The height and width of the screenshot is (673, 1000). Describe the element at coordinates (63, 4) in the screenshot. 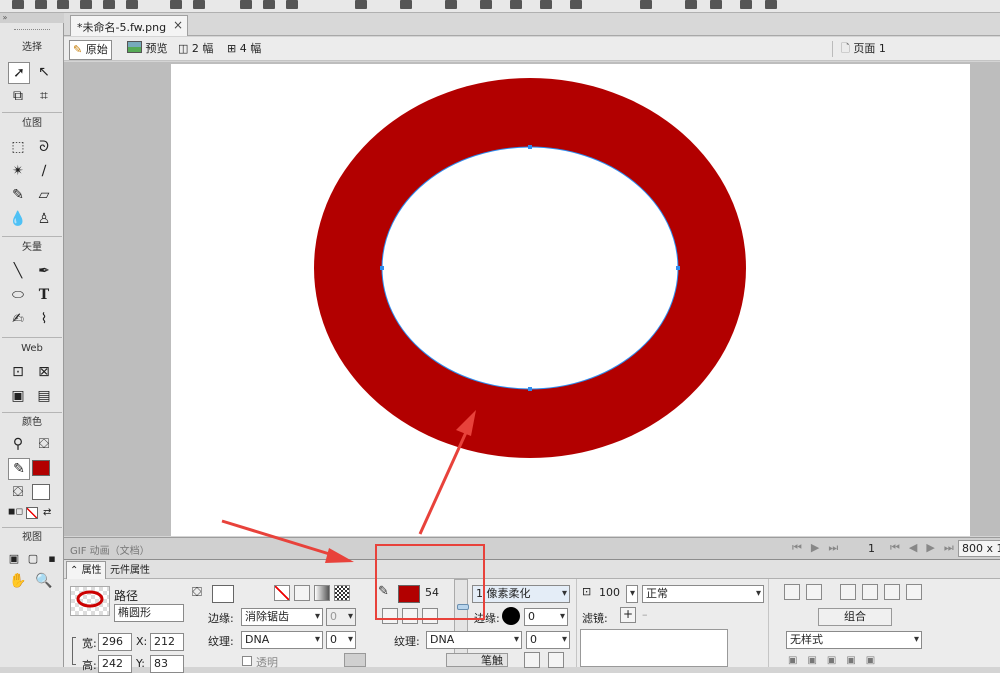

I see `save-icon` at that location.